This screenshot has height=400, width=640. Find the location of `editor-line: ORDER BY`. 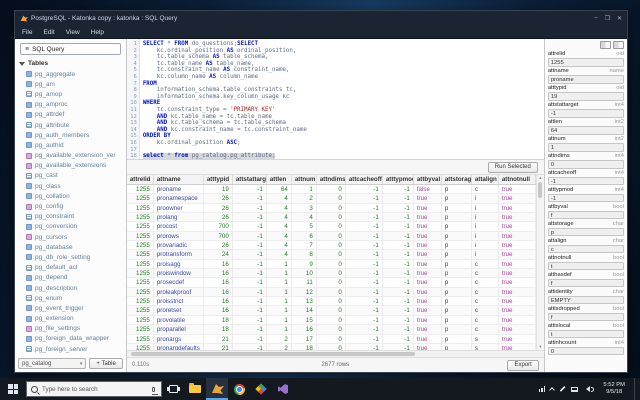

editor-line: ORDER BY is located at coordinates (343, 136).